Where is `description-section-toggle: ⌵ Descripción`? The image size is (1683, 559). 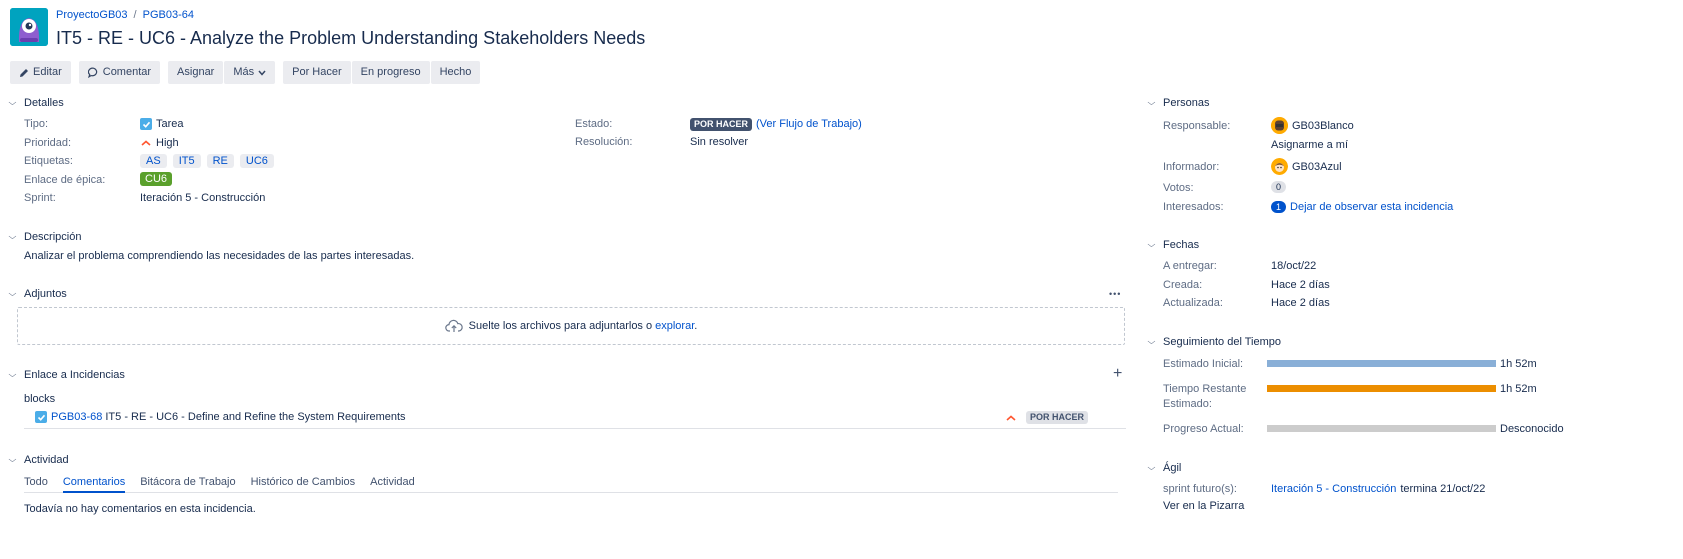
description-section-toggle: ⌵ Descripción is located at coordinates (45, 237).